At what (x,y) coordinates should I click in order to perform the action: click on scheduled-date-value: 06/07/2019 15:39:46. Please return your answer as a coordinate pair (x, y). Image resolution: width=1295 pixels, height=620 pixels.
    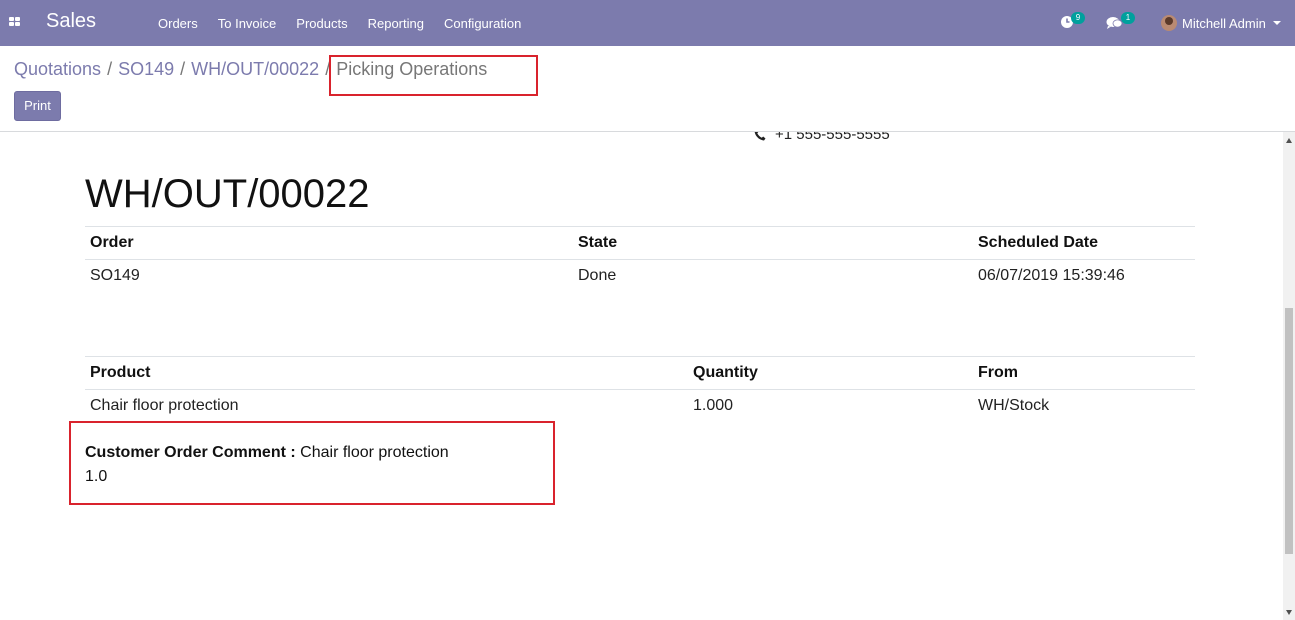
    Looking at the image, I should click on (1051, 275).